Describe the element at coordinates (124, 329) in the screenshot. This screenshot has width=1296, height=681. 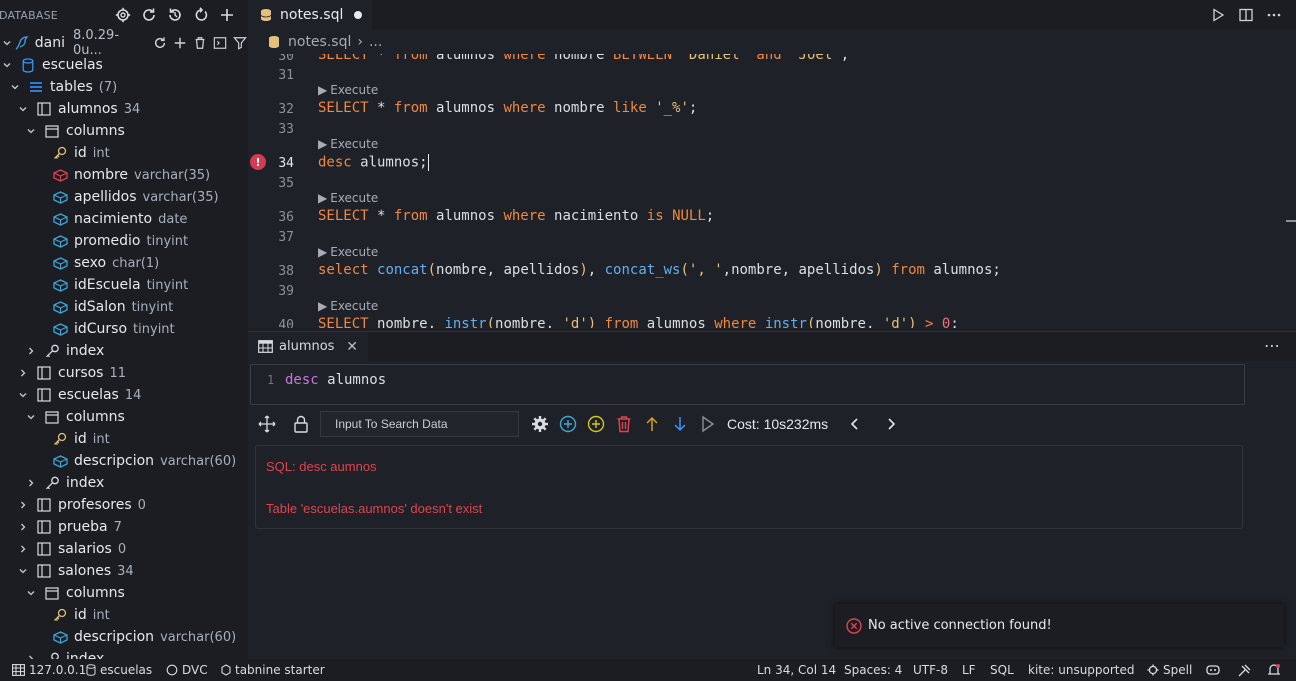
I see `tree-item-idcurso: idCurso tinyint` at that location.